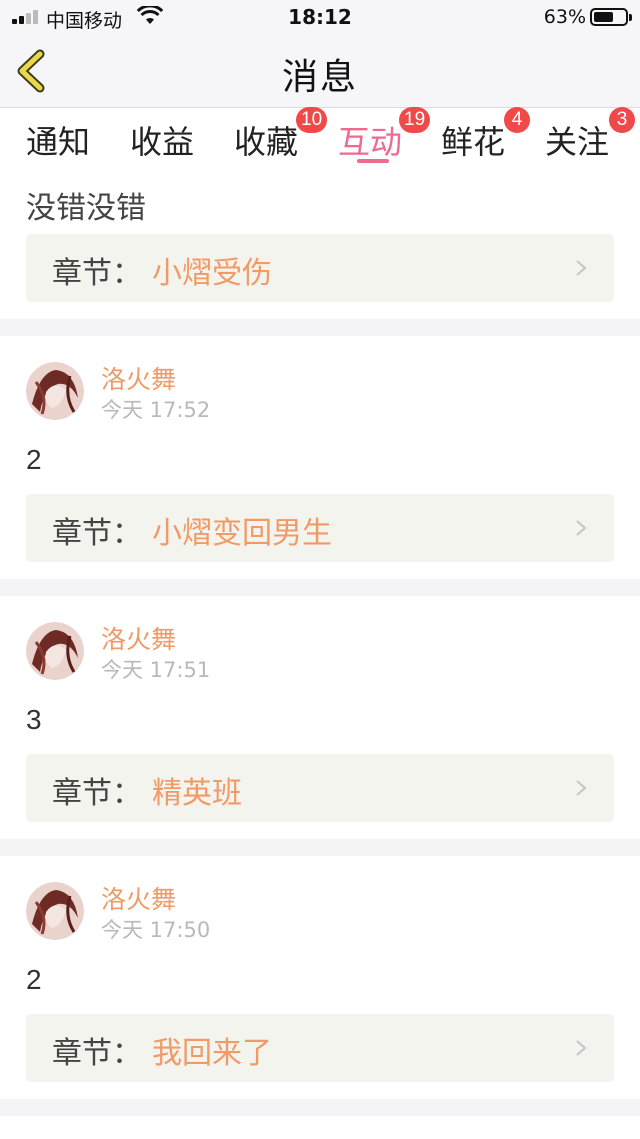 This screenshot has width=640, height=1139. What do you see at coordinates (320, 268) in the screenshot?
I see `chapter-link: 章节： 小熠受伤` at bounding box center [320, 268].